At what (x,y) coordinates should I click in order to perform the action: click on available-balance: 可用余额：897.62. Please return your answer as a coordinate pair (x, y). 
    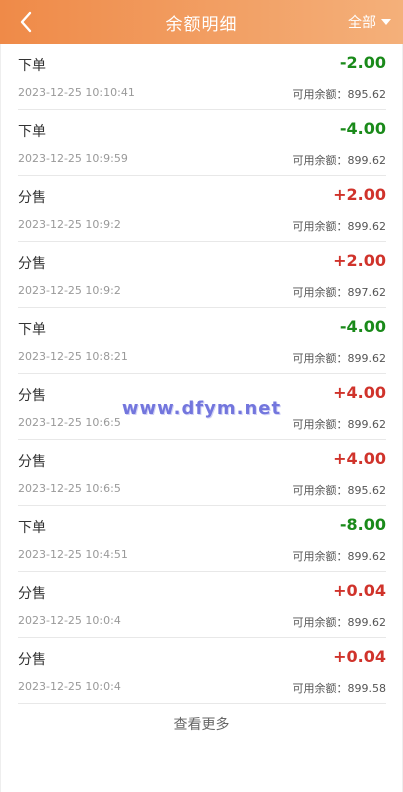
    Looking at the image, I should click on (340, 292).